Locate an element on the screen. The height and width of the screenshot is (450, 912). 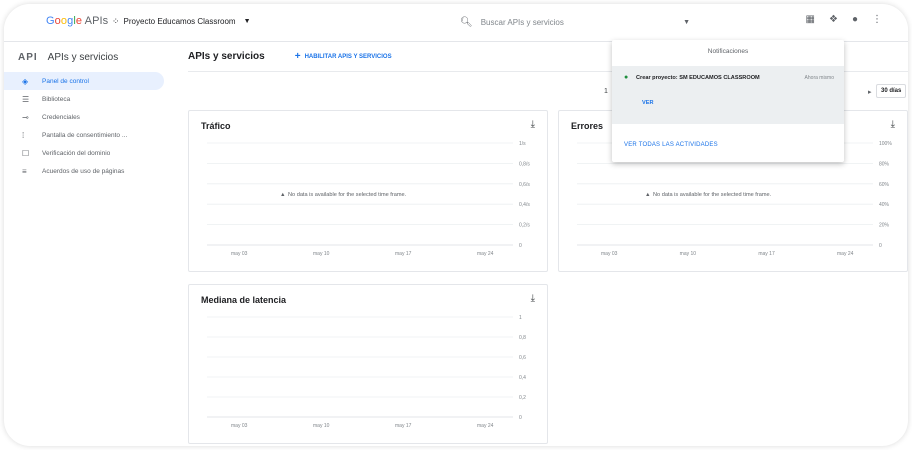
view-all-activities-link: VER TODAS LAS ACTIVIDADES is located at coordinates (671, 145).